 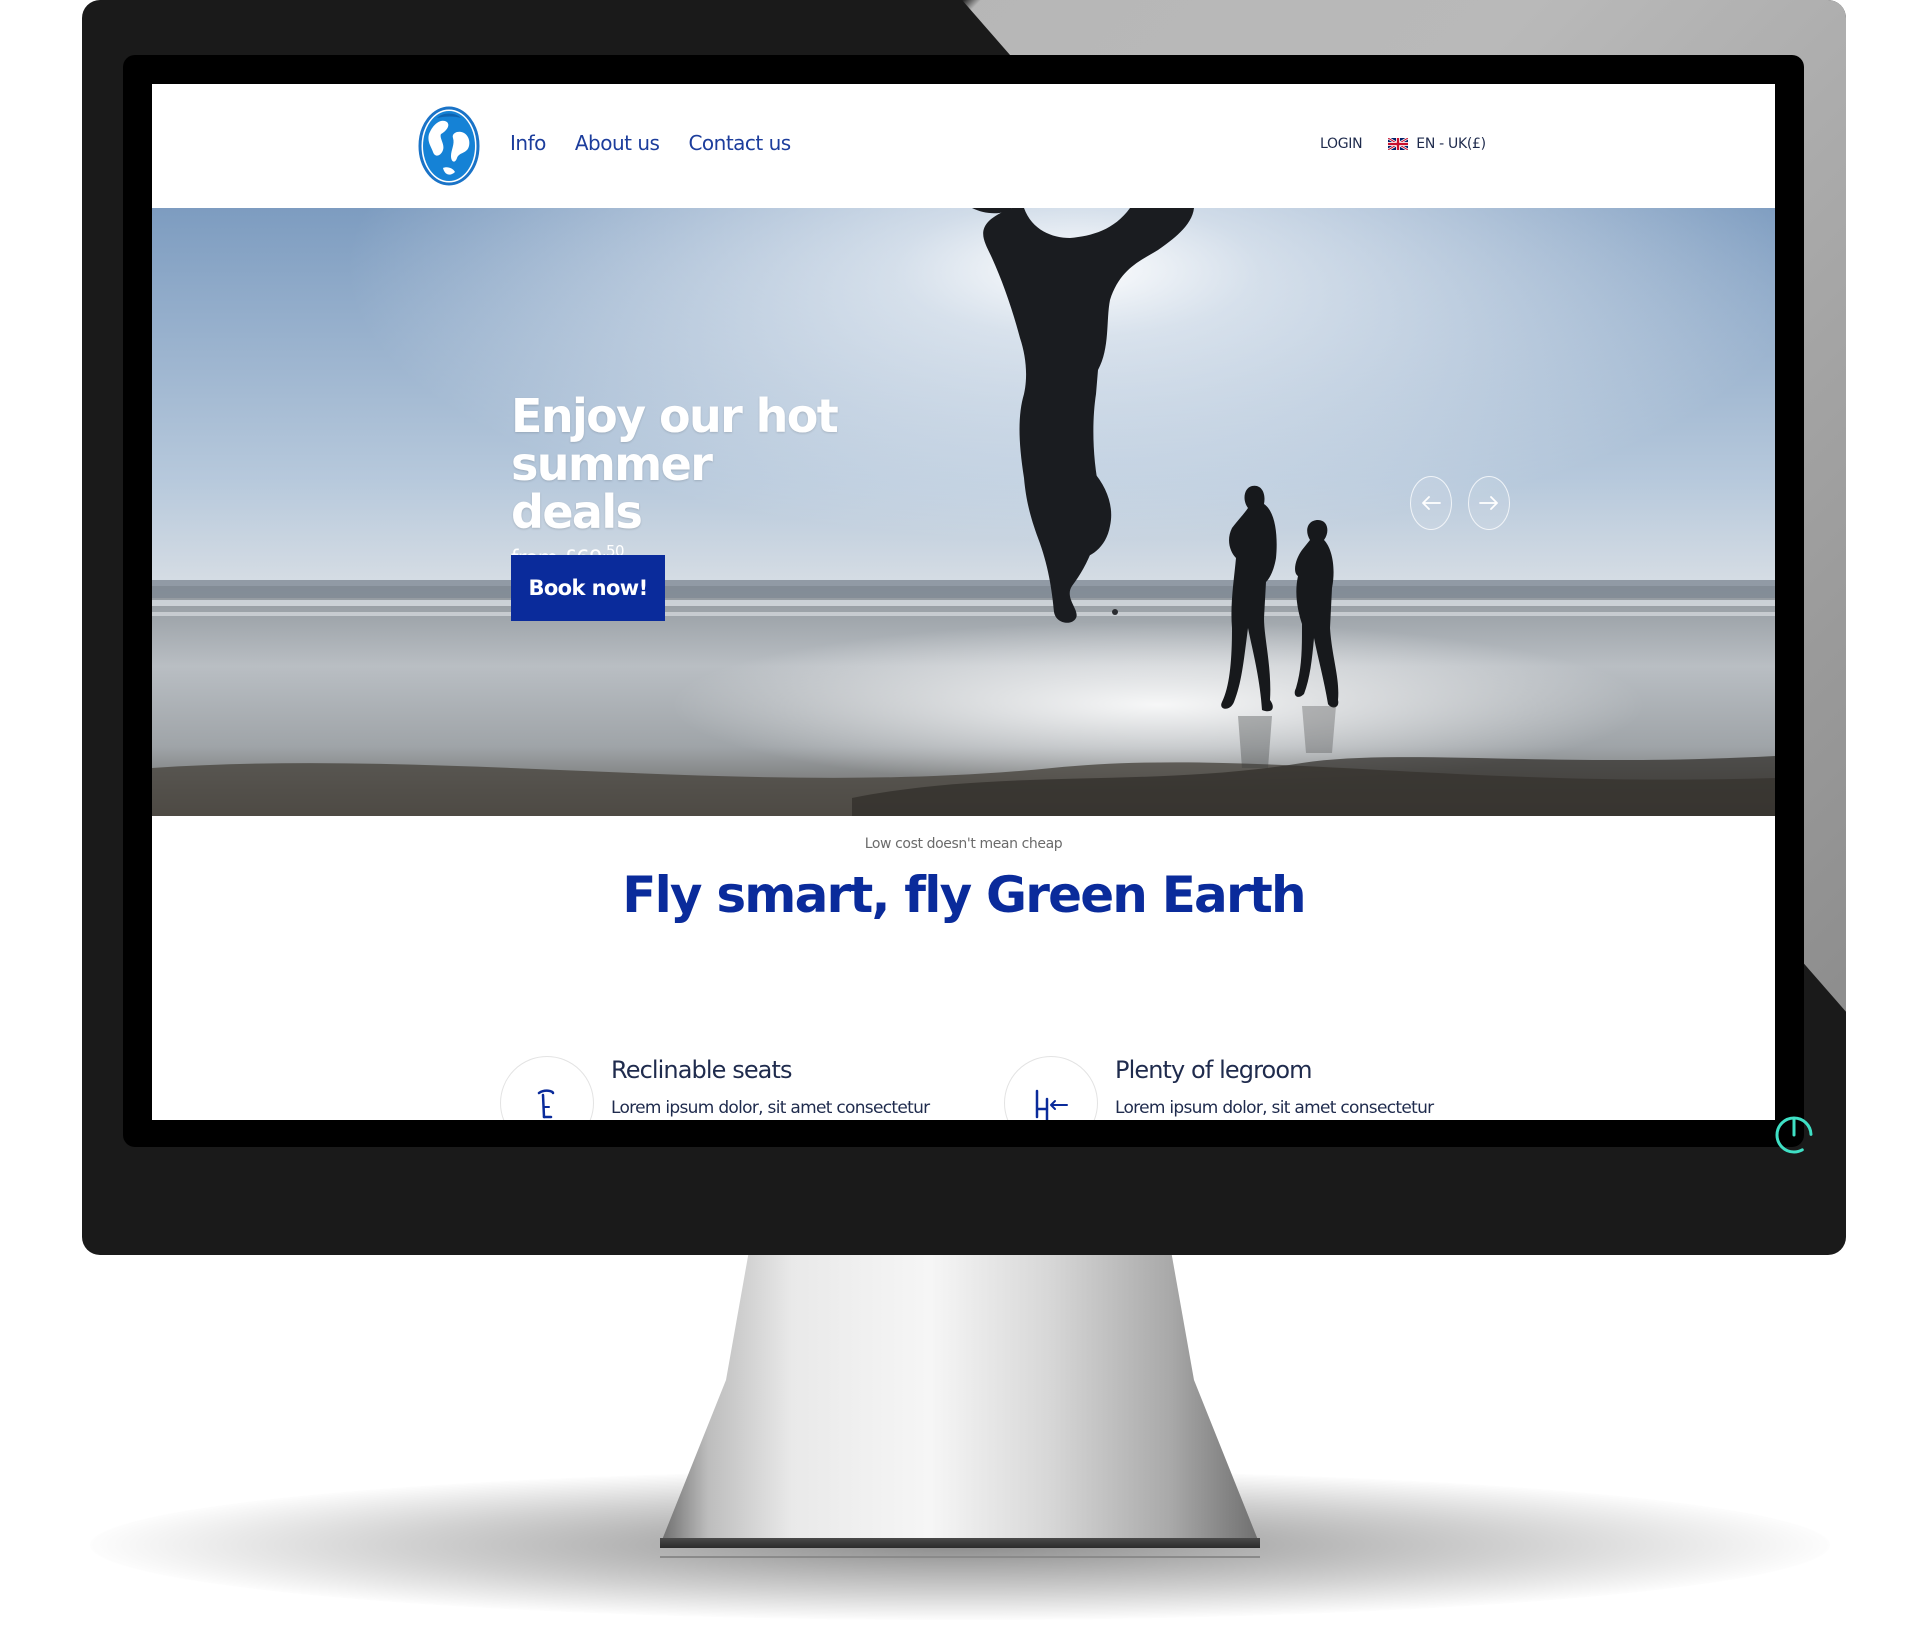 I want to click on header-actions: LOGIN EN - UK(£), so click(x=1403, y=144).